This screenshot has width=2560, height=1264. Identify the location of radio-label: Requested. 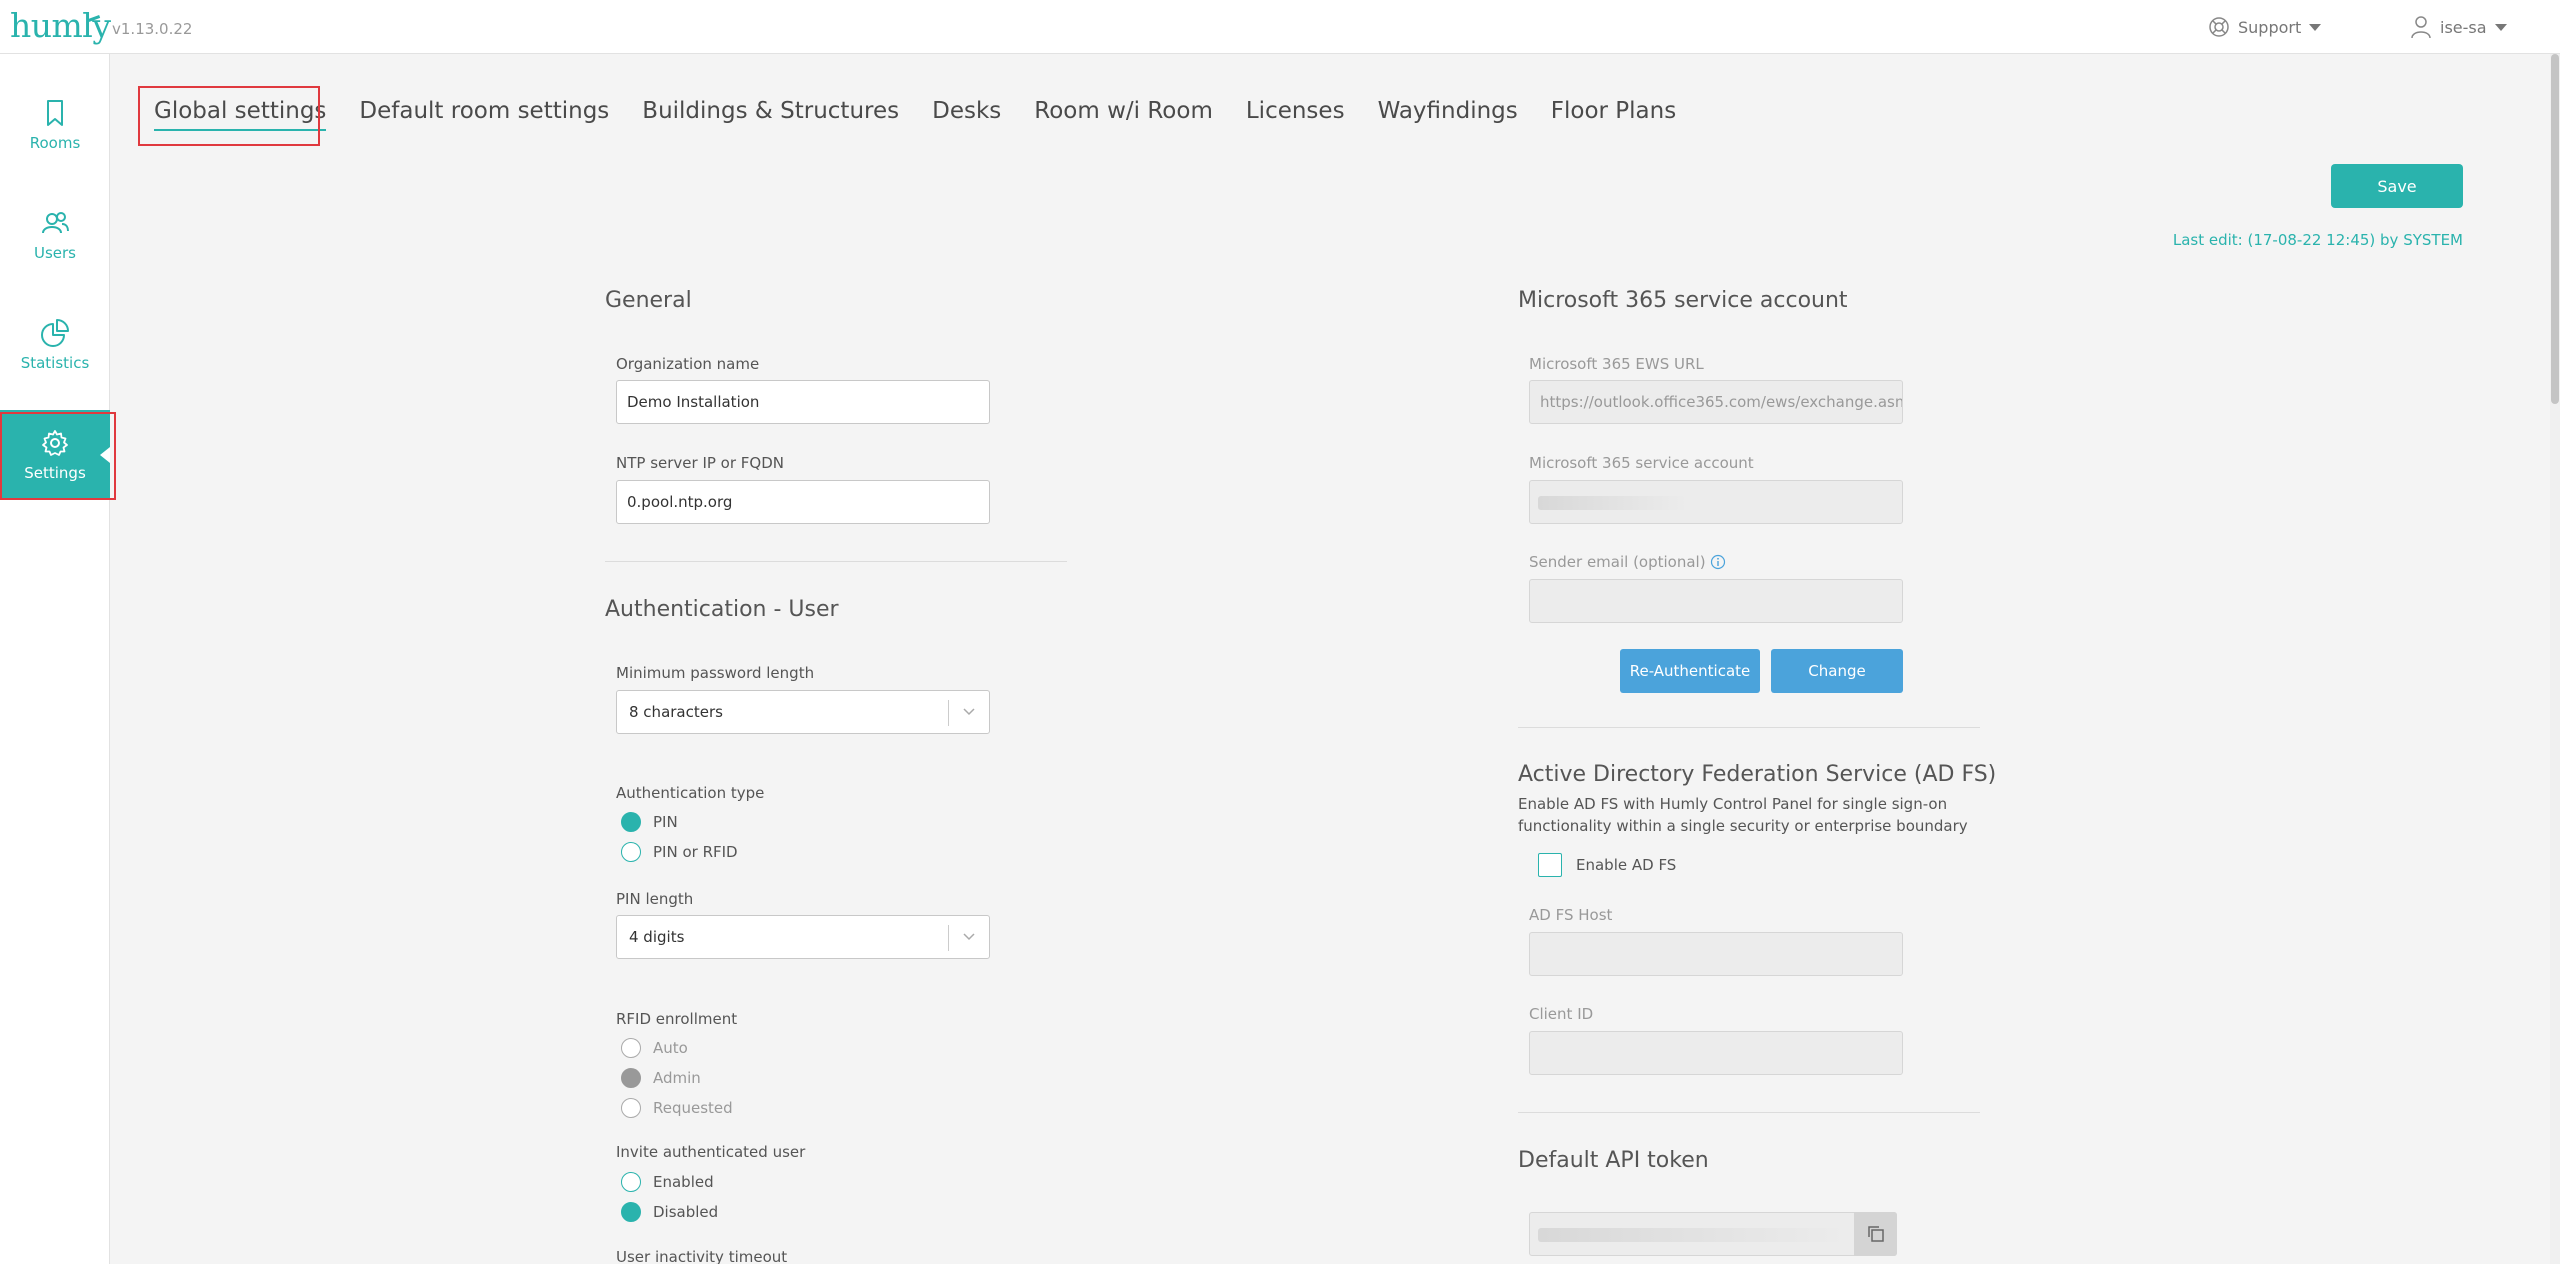
(693, 1108).